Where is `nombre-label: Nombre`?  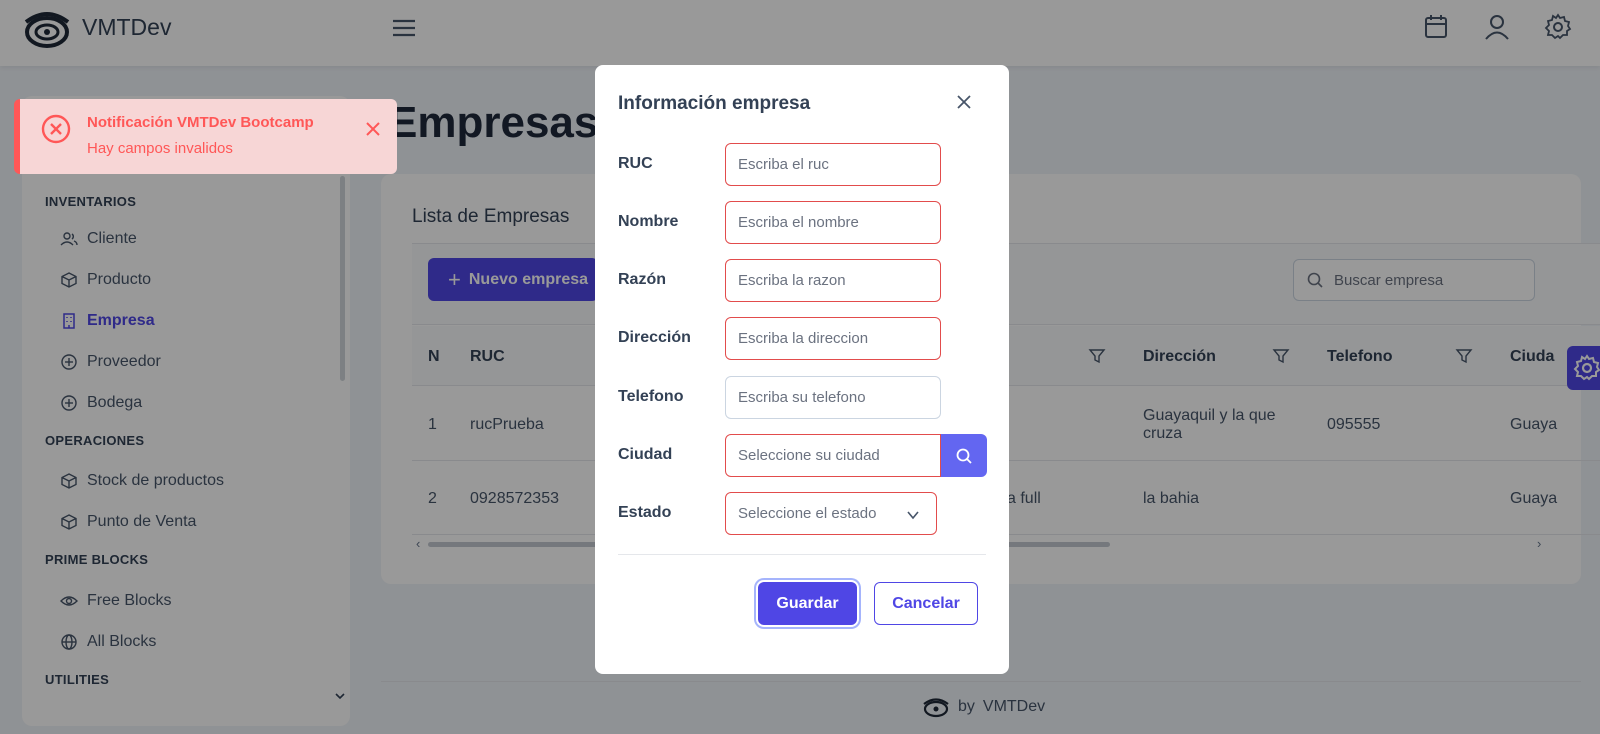
nombre-label: Nombre is located at coordinates (648, 221).